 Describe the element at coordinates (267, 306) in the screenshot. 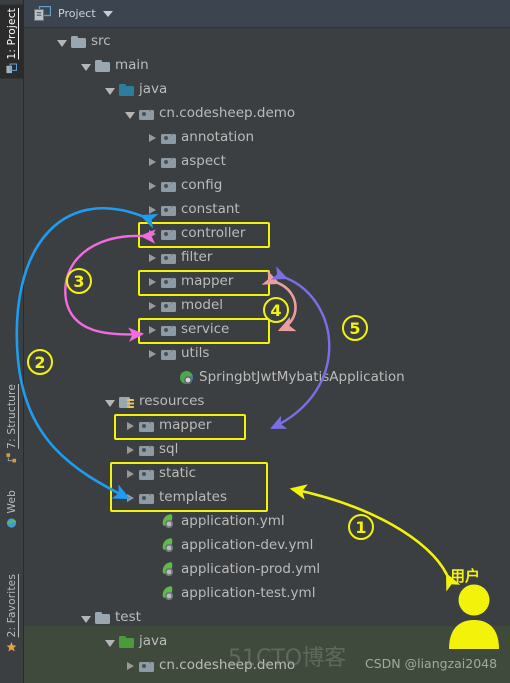

I see `tree-row: model` at that location.